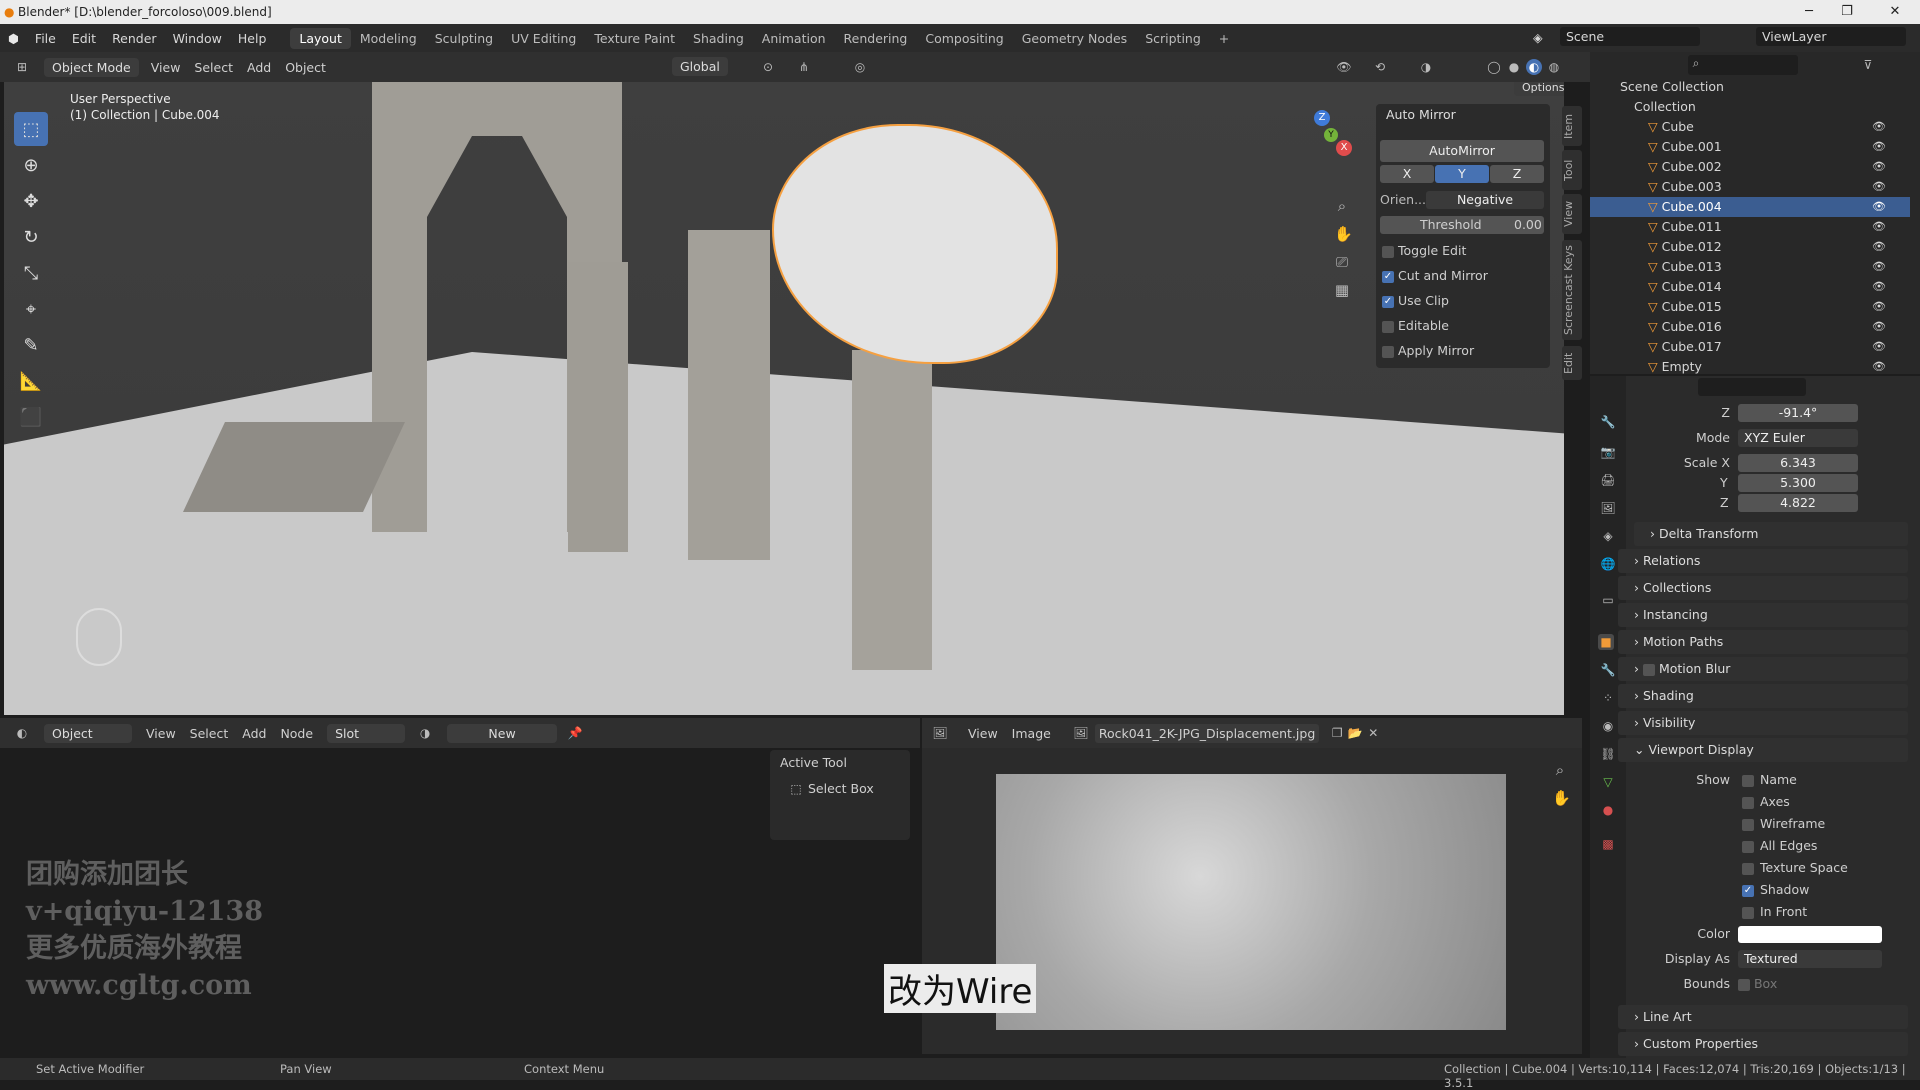 The width and height of the screenshot is (1920, 1090). Describe the element at coordinates (1765, 983) in the screenshot. I see `bounds-type: Box` at that location.